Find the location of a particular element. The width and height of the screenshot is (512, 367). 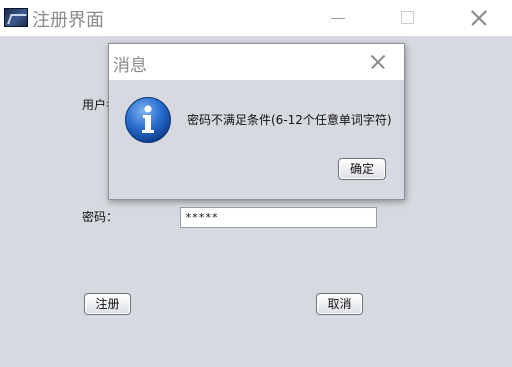

window-titlebar: 注册界面 is located at coordinates (256, 18).